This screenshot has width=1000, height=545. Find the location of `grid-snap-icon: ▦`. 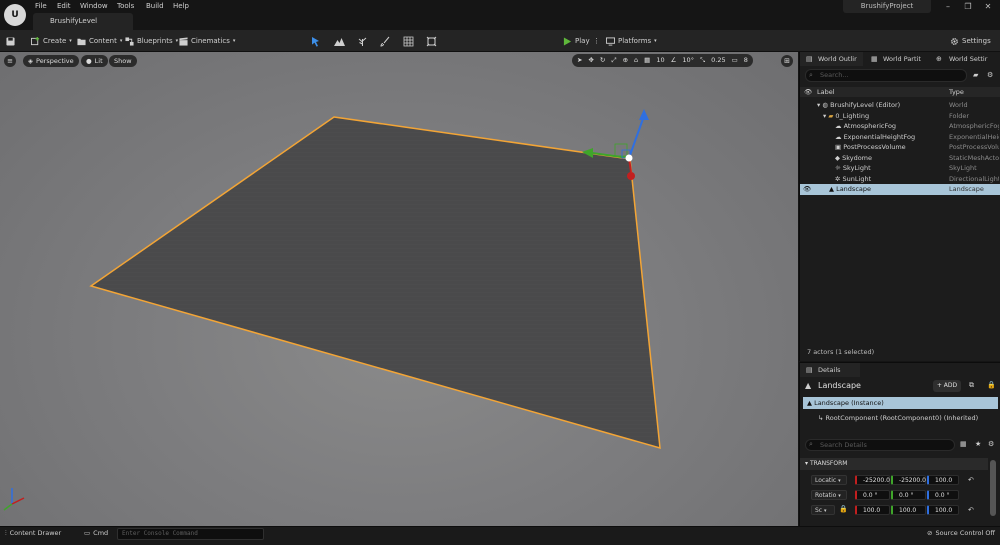

grid-snap-icon: ▦ is located at coordinates (647, 60).